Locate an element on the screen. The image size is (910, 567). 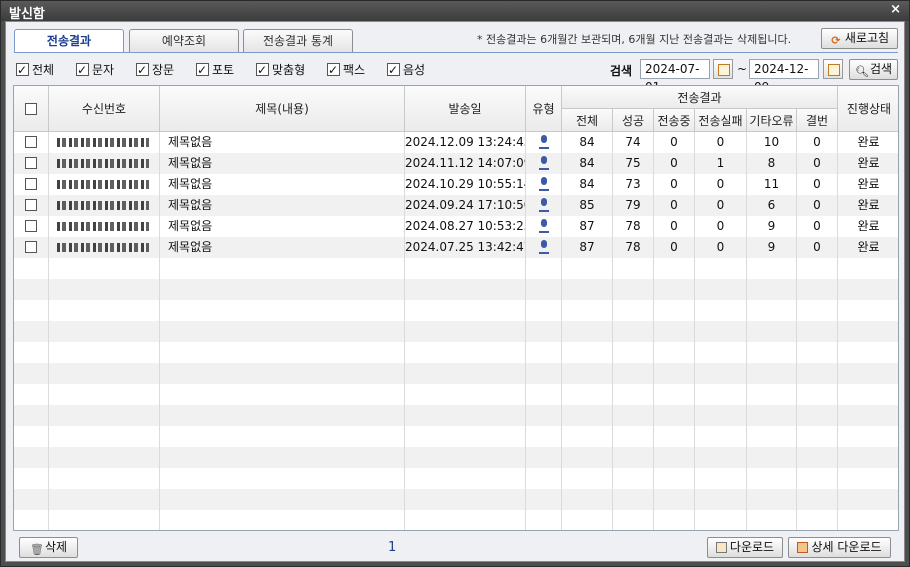
microphone-icon is located at coordinates (543, 163).